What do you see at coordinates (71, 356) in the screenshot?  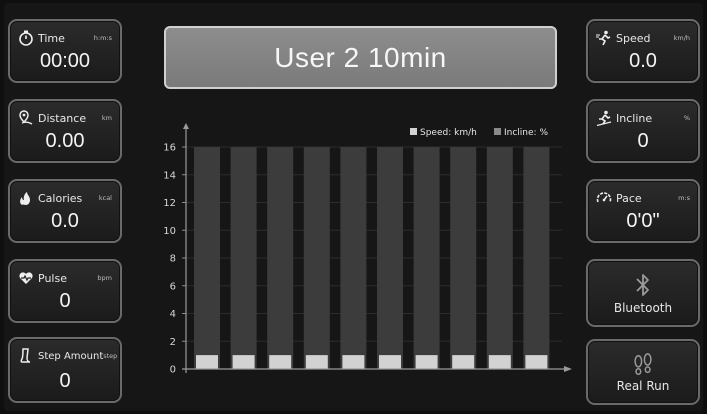 I see `step-amount-label: Step Amount` at bounding box center [71, 356].